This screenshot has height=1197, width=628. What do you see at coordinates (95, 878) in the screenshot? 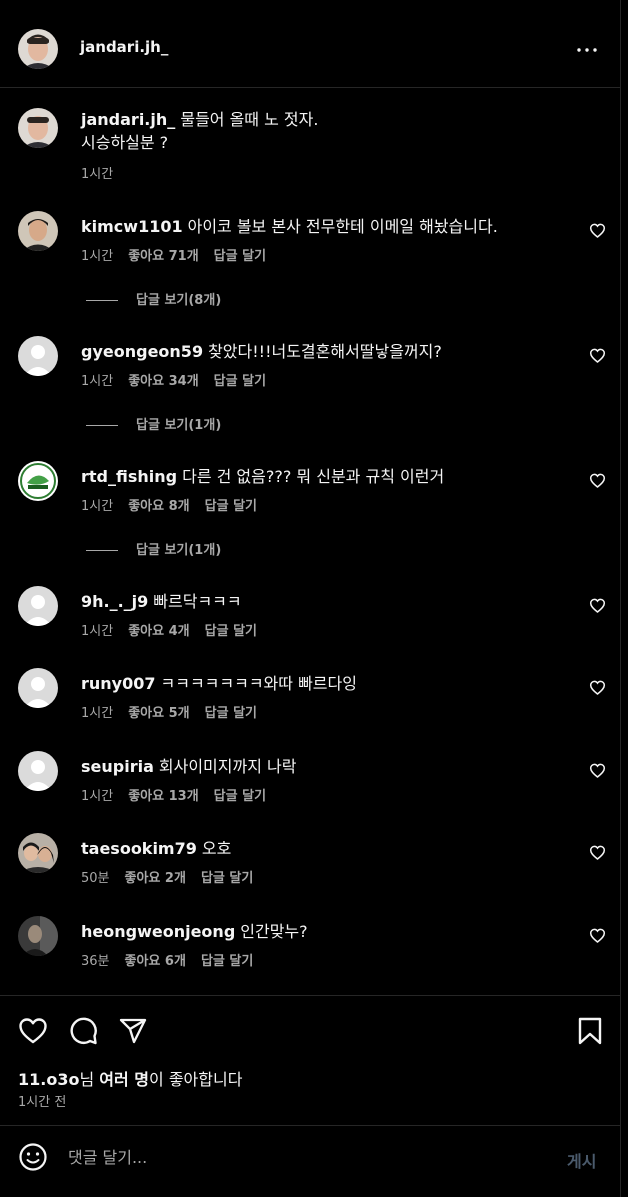
I see `comment-time: 50분` at bounding box center [95, 878].